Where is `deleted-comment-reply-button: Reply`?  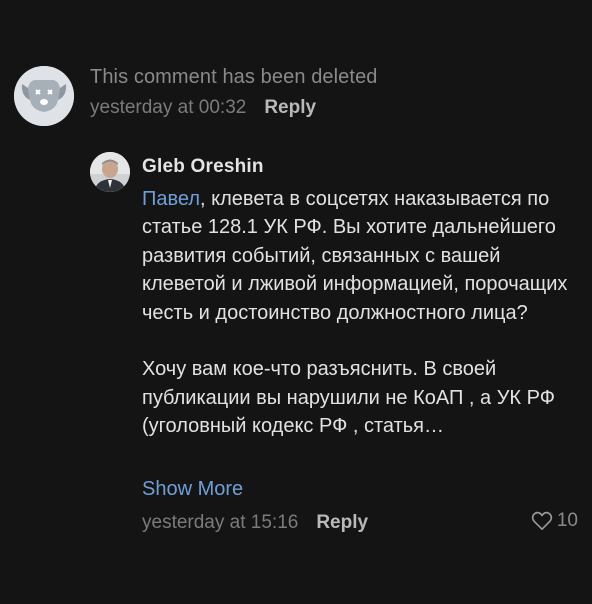 deleted-comment-reply-button: Reply is located at coordinates (290, 107).